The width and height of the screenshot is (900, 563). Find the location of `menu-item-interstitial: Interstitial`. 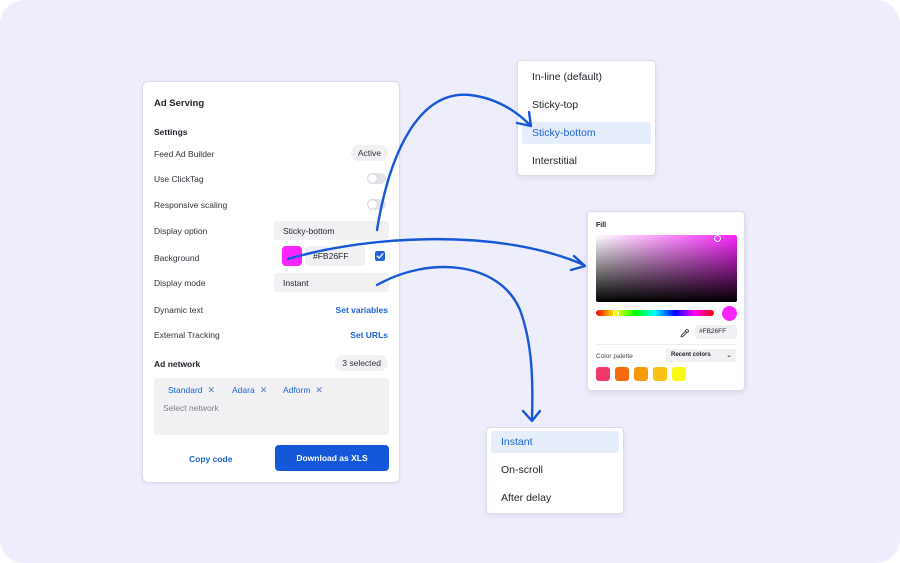

menu-item-interstitial: Interstitial is located at coordinates (586, 161).